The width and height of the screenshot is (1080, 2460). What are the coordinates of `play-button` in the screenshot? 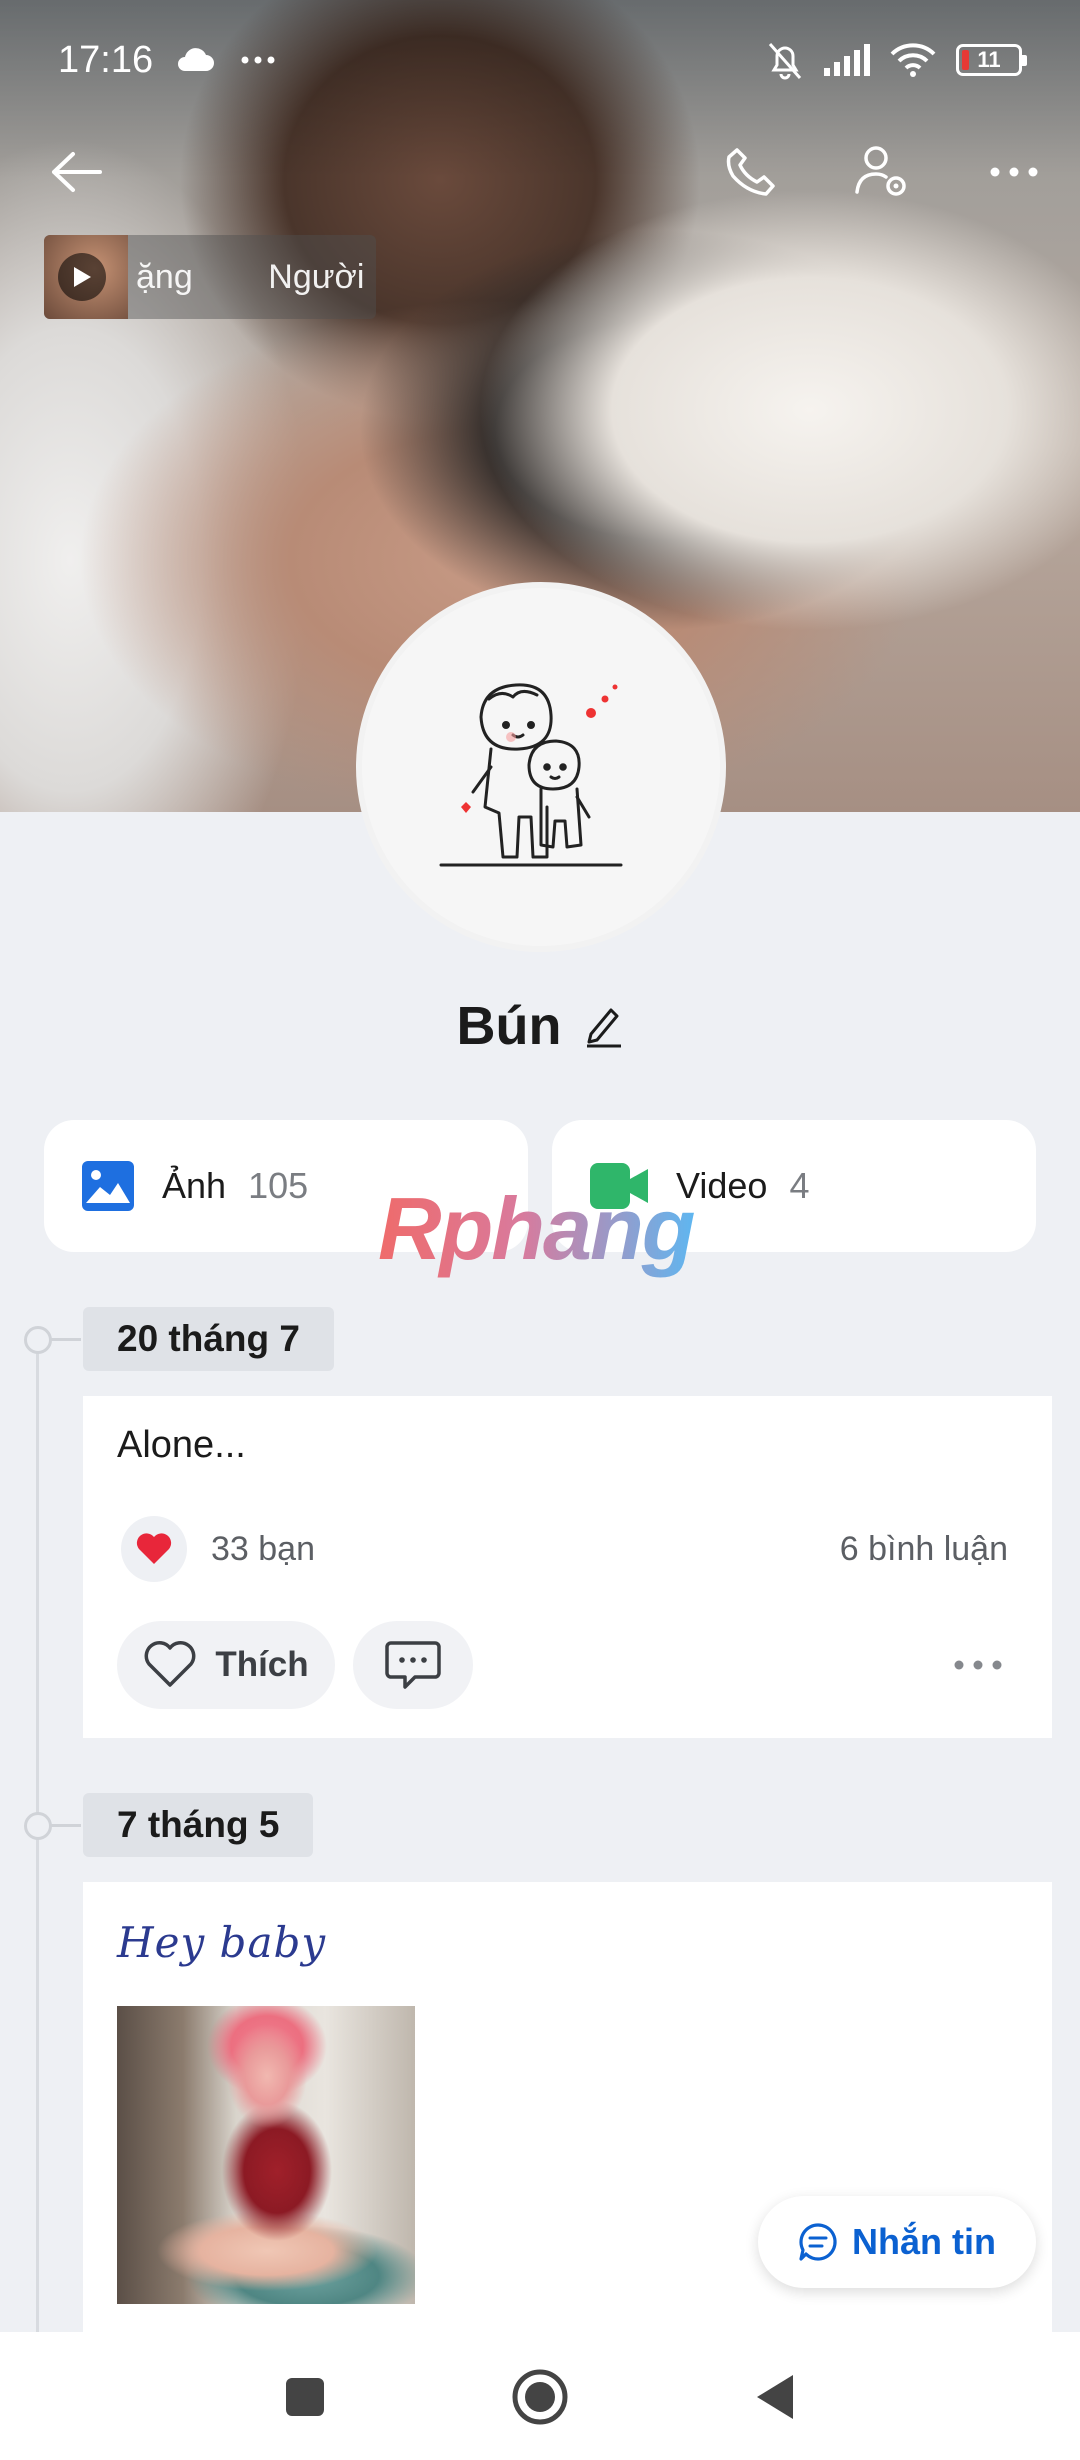 It's located at (82, 277).